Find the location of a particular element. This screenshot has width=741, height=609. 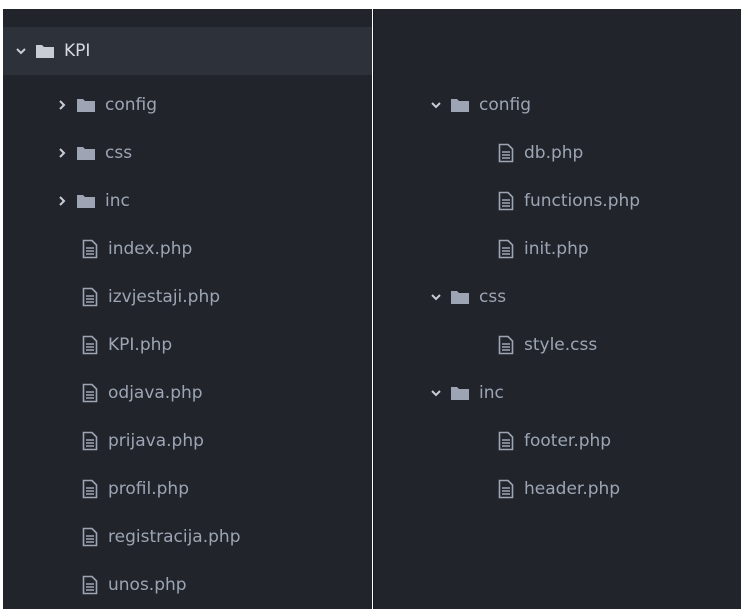

tree-label: header.php is located at coordinates (572, 489).